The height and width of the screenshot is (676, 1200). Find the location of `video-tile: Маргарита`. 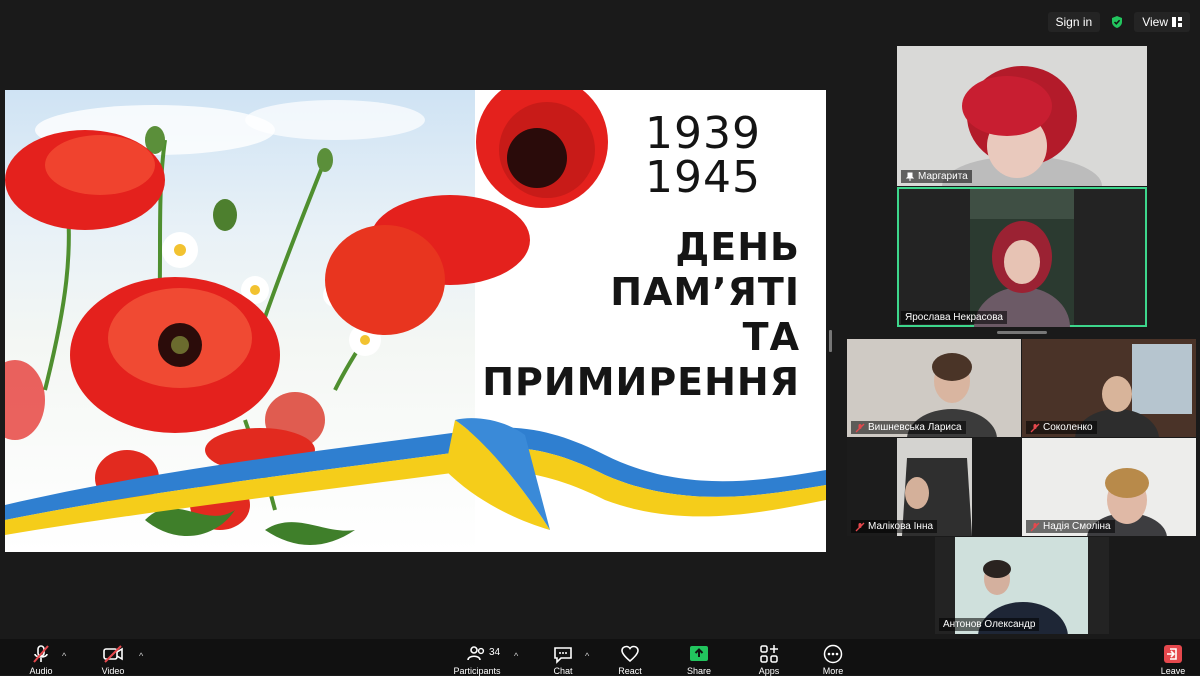

video-tile: Маргарита is located at coordinates (1022, 116).